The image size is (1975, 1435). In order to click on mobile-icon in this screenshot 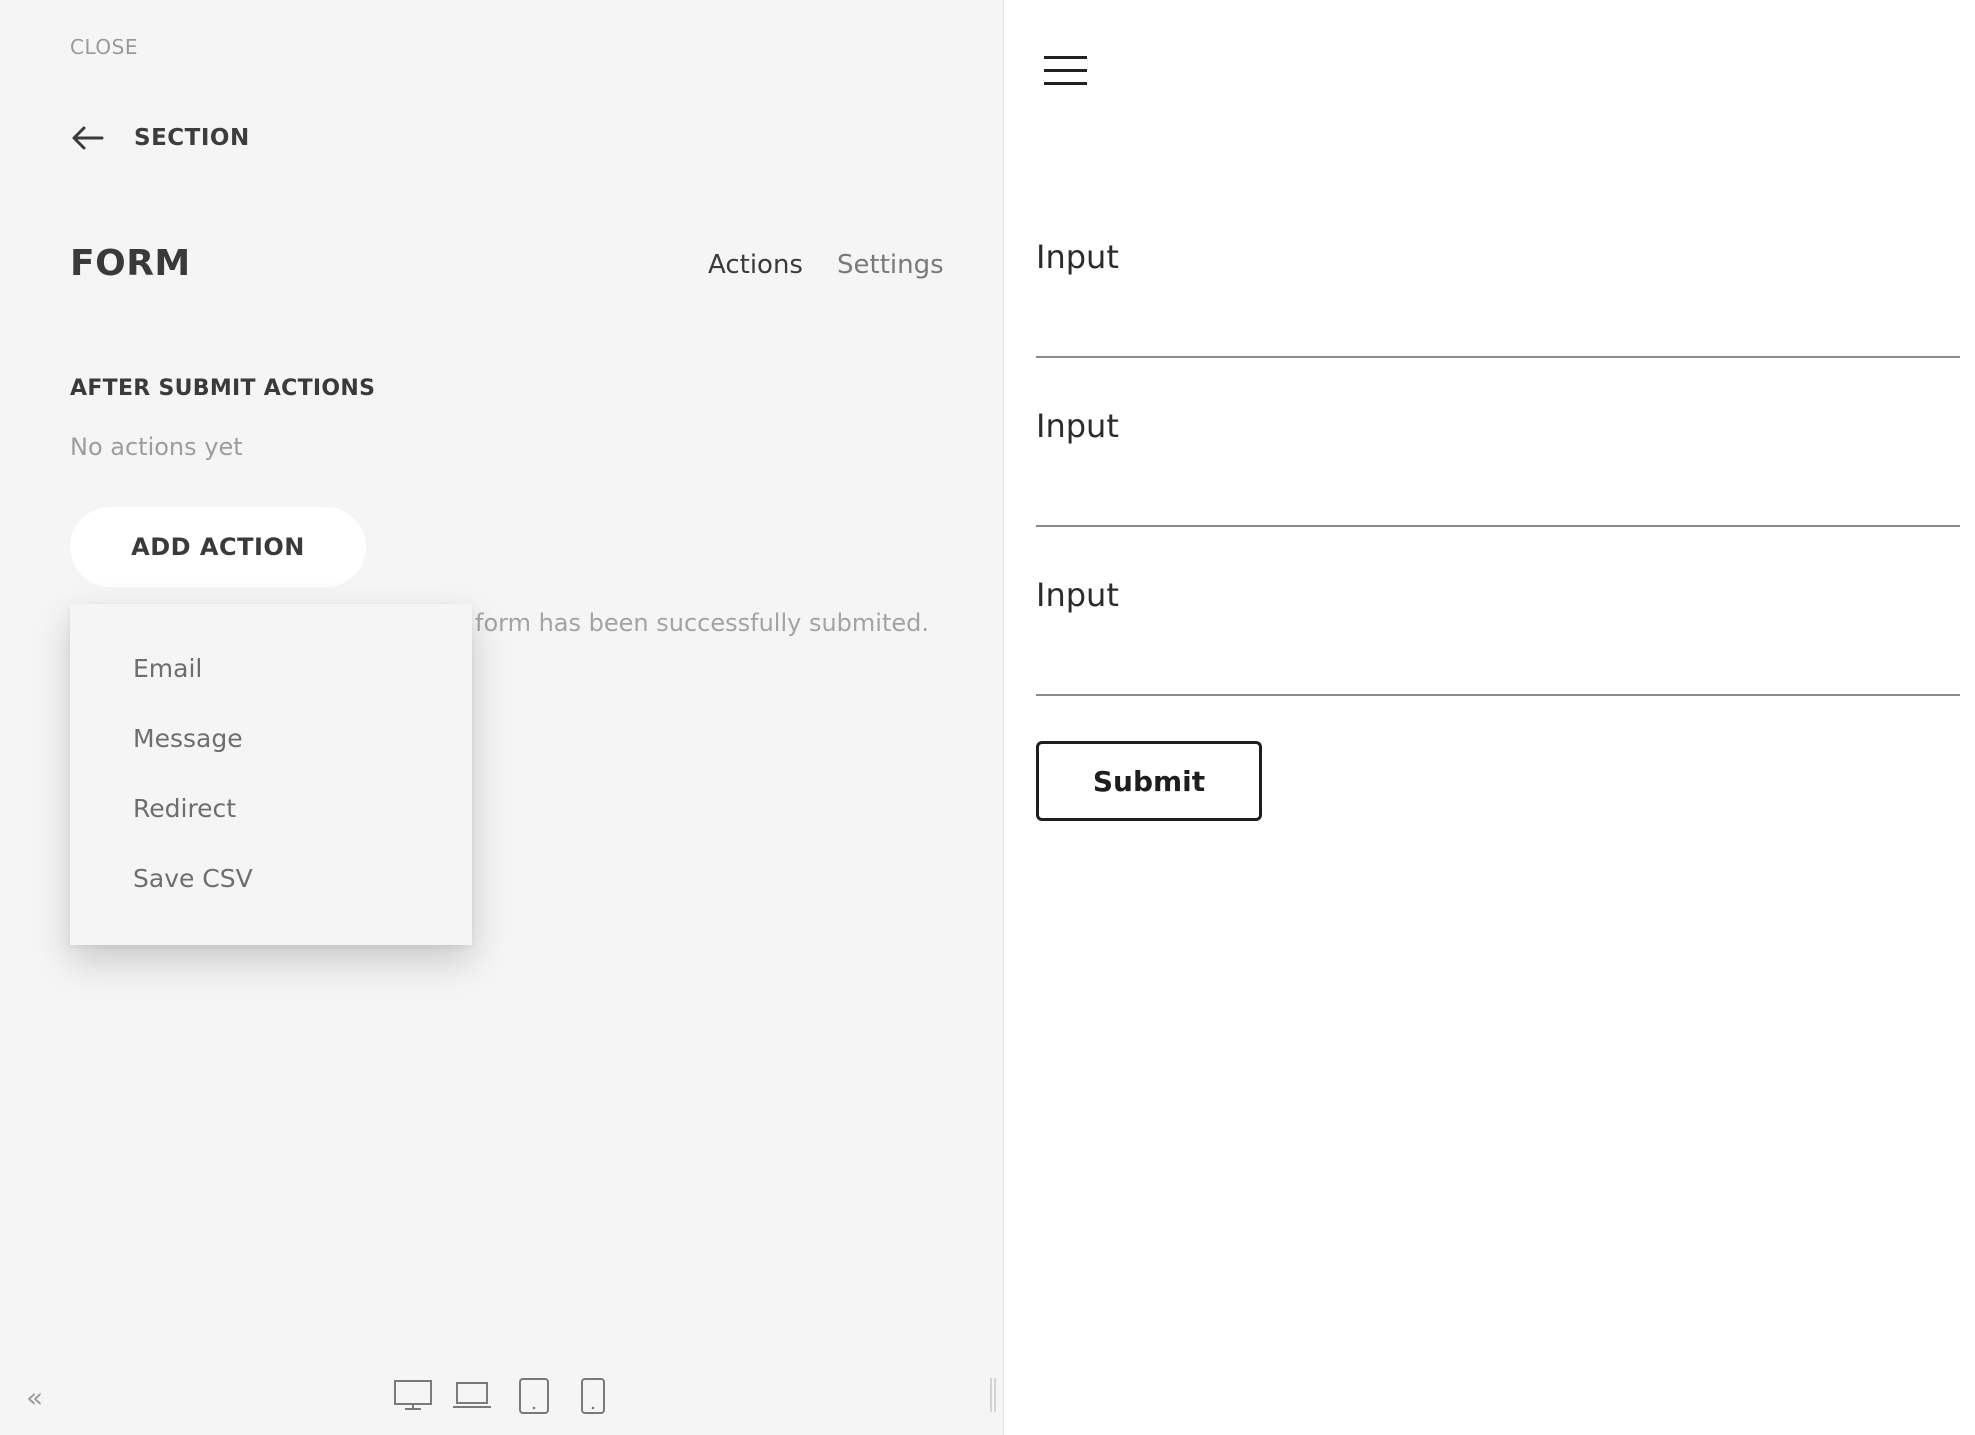, I will do `click(593, 1396)`.